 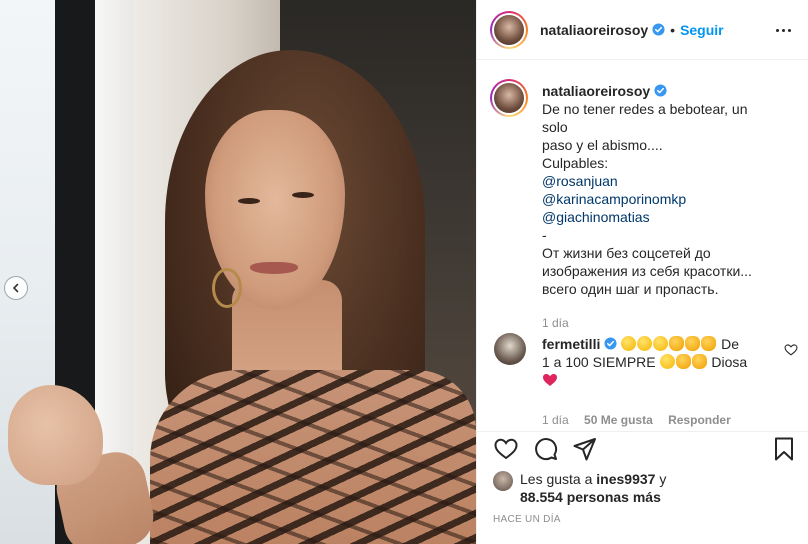 I want to click on likes-prefix: Les gusta a, so click(x=556, y=479).